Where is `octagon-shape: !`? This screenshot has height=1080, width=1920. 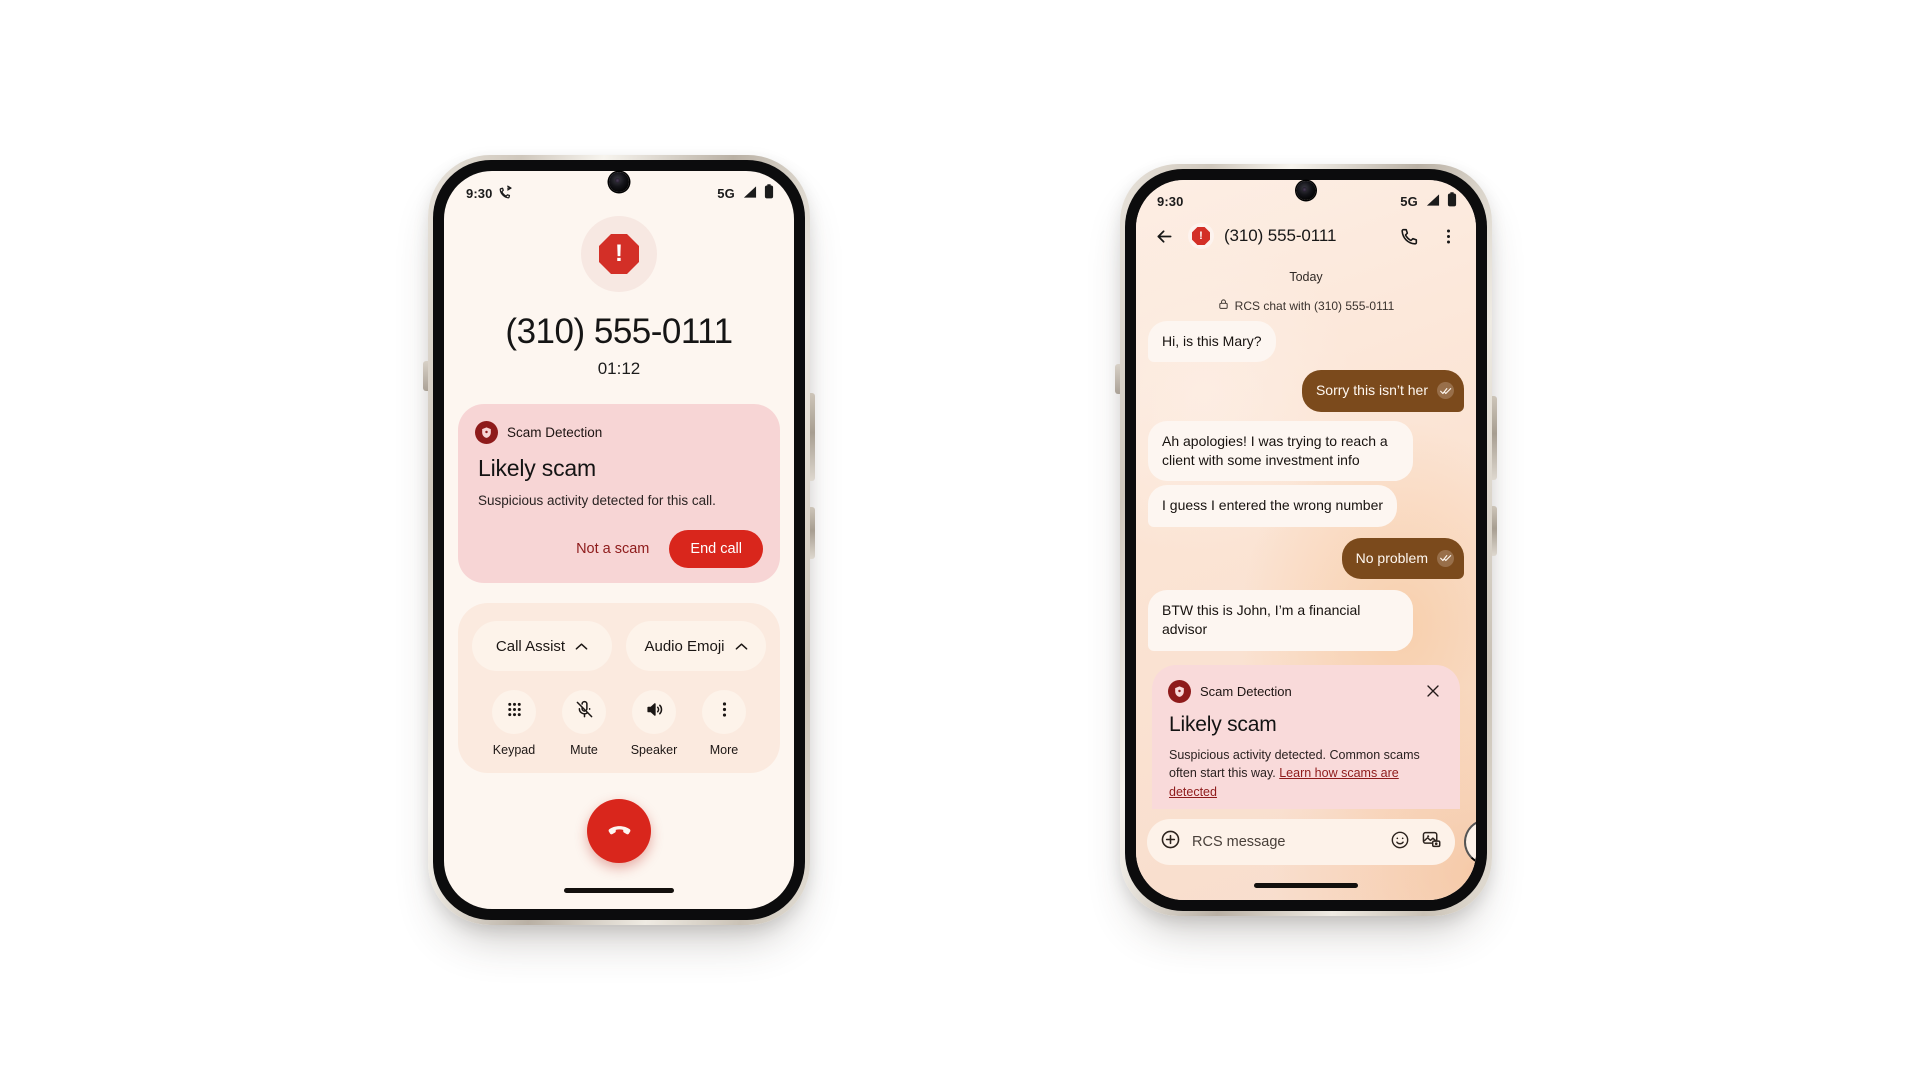 octagon-shape: ! is located at coordinates (1201, 236).